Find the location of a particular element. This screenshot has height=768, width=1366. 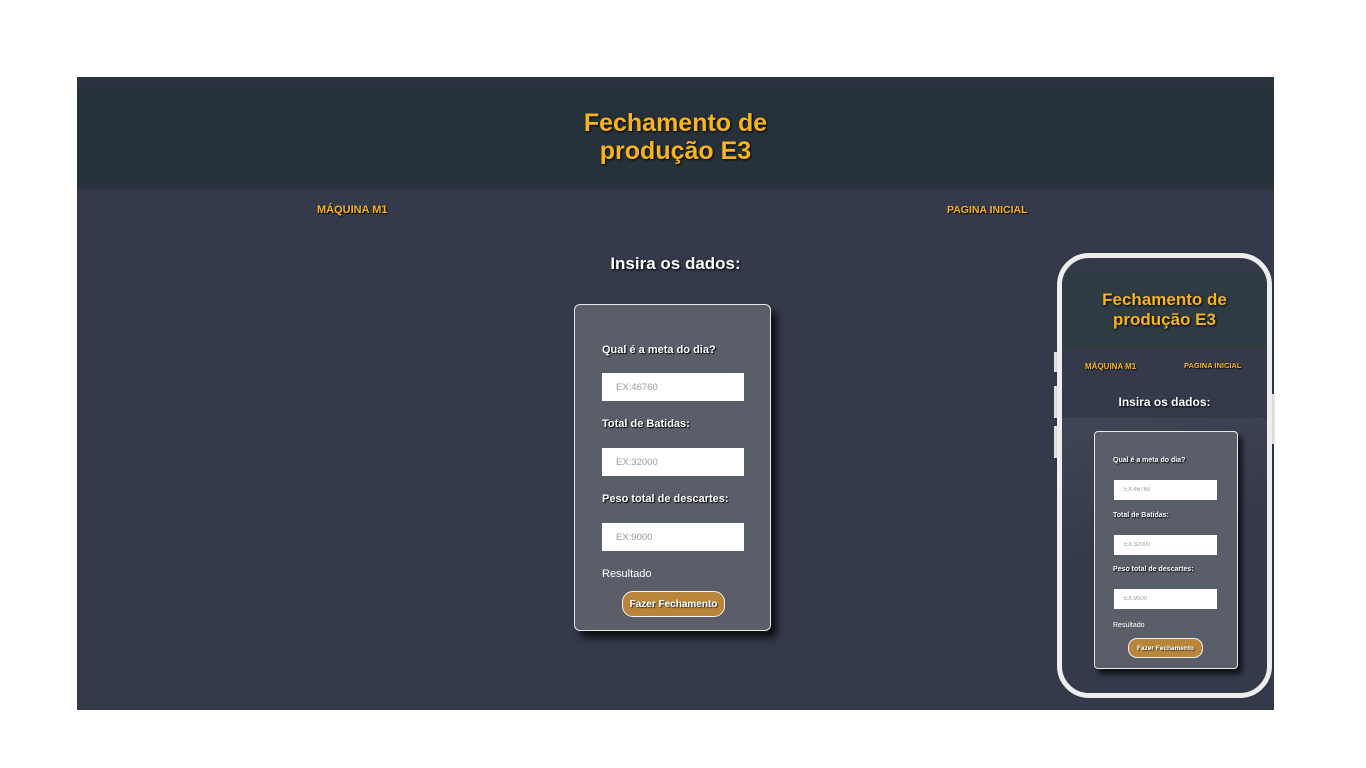

mobile-submit-button: Fazer Fechamento is located at coordinates (1165, 648).